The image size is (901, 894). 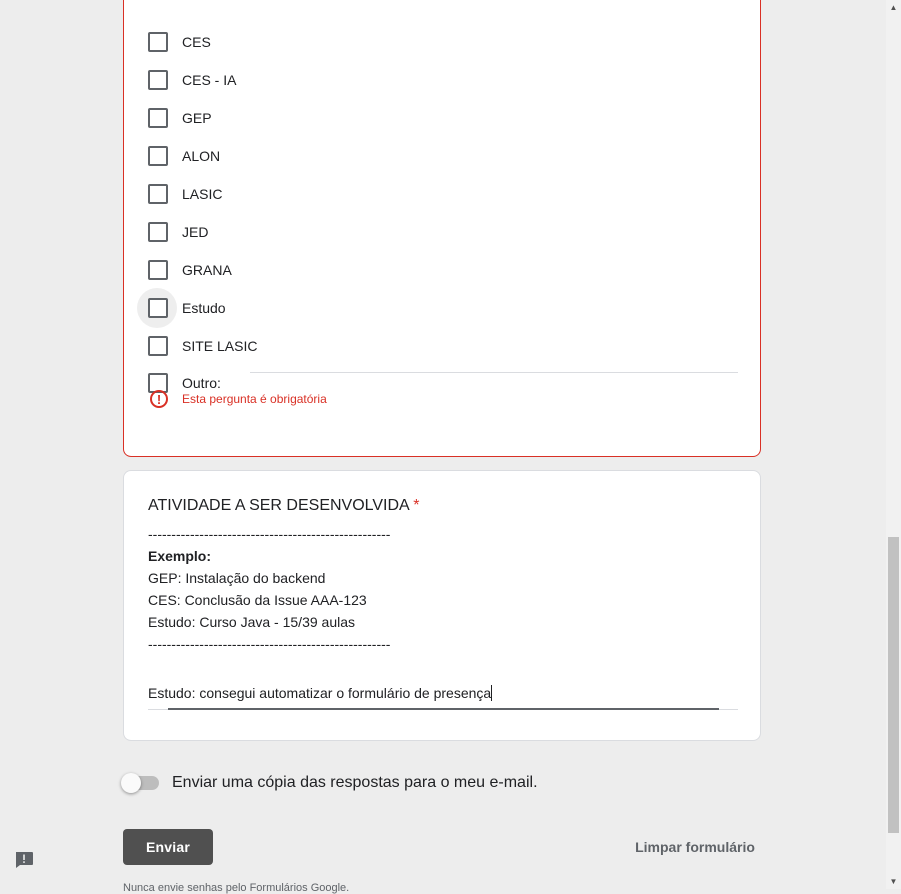 What do you see at coordinates (254, 399) in the screenshot?
I see `error-text: Esta pergunta é obrigatória` at bounding box center [254, 399].